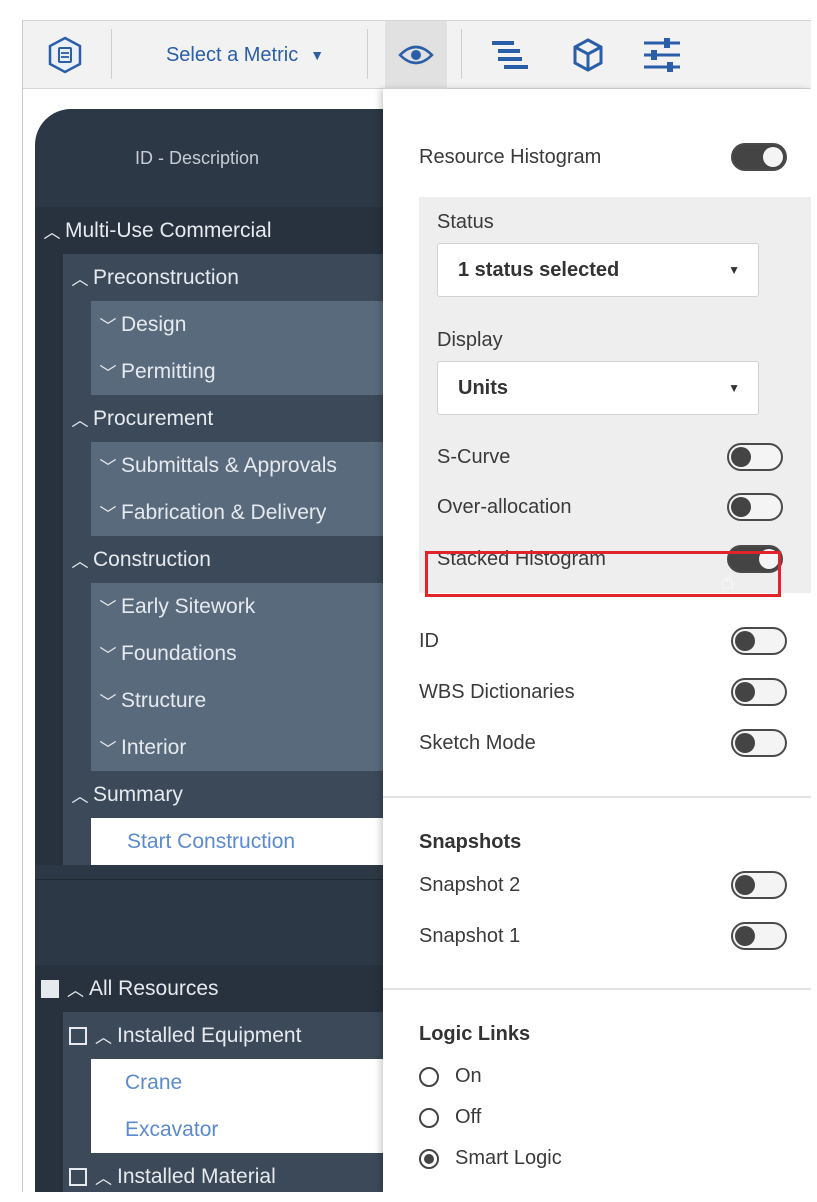 The image size is (817, 1202). What do you see at coordinates (483, 387) in the screenshot?
I see `display-select-value: Units` at bounding box center [483, 387].